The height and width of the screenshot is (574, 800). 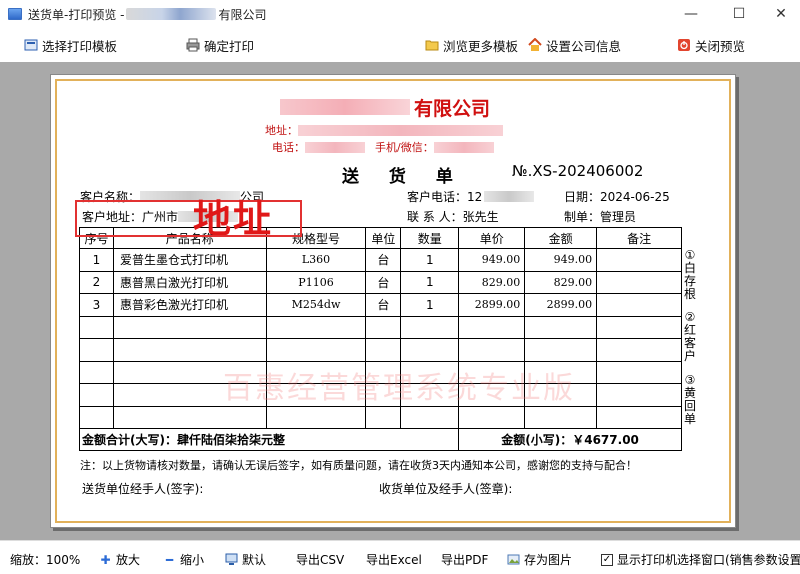 I want to click on minus-icon: ━, so click(x=169, y=559).